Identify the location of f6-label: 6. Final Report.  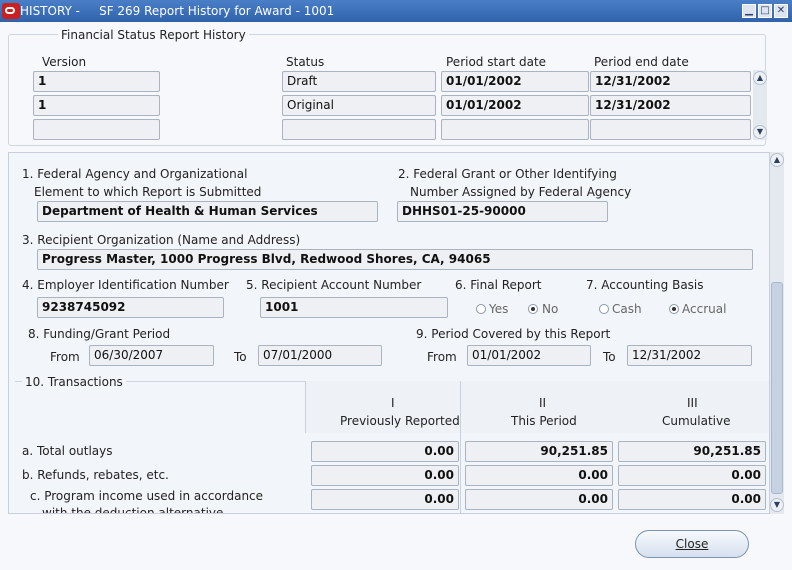
(498, 285).